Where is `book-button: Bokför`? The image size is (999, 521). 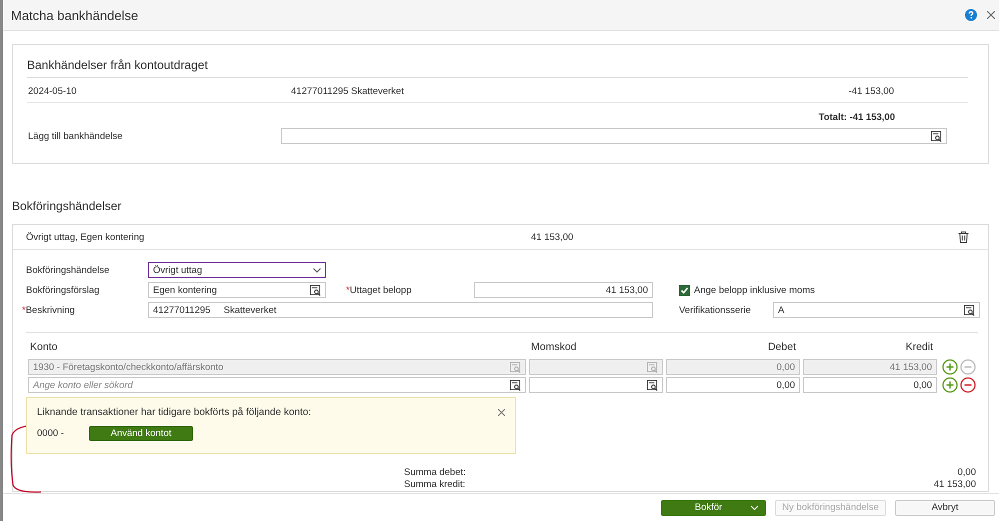 book-button: Bokför is located at coordinates (713, 508).